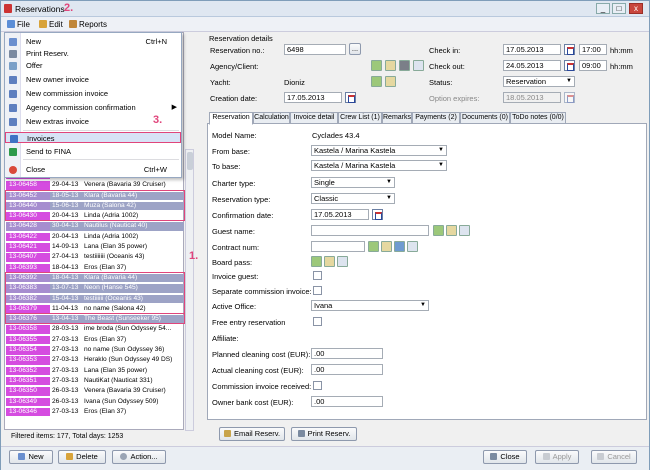  Describe the element at coordinates (399, 246) in the screenshot. I see `contract-edit-icon` at that location.